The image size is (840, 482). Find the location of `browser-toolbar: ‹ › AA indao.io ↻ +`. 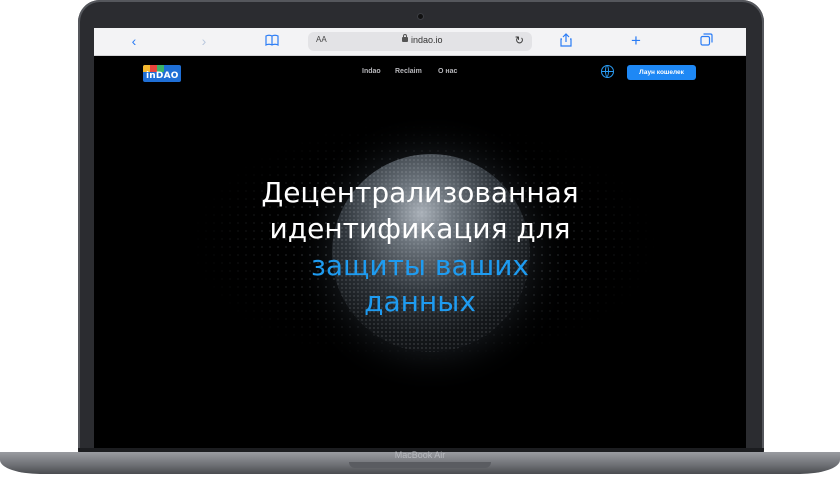

browser-toolbar: ‹ › AA indao.io ↻ + is located at coordinates (420, 42).